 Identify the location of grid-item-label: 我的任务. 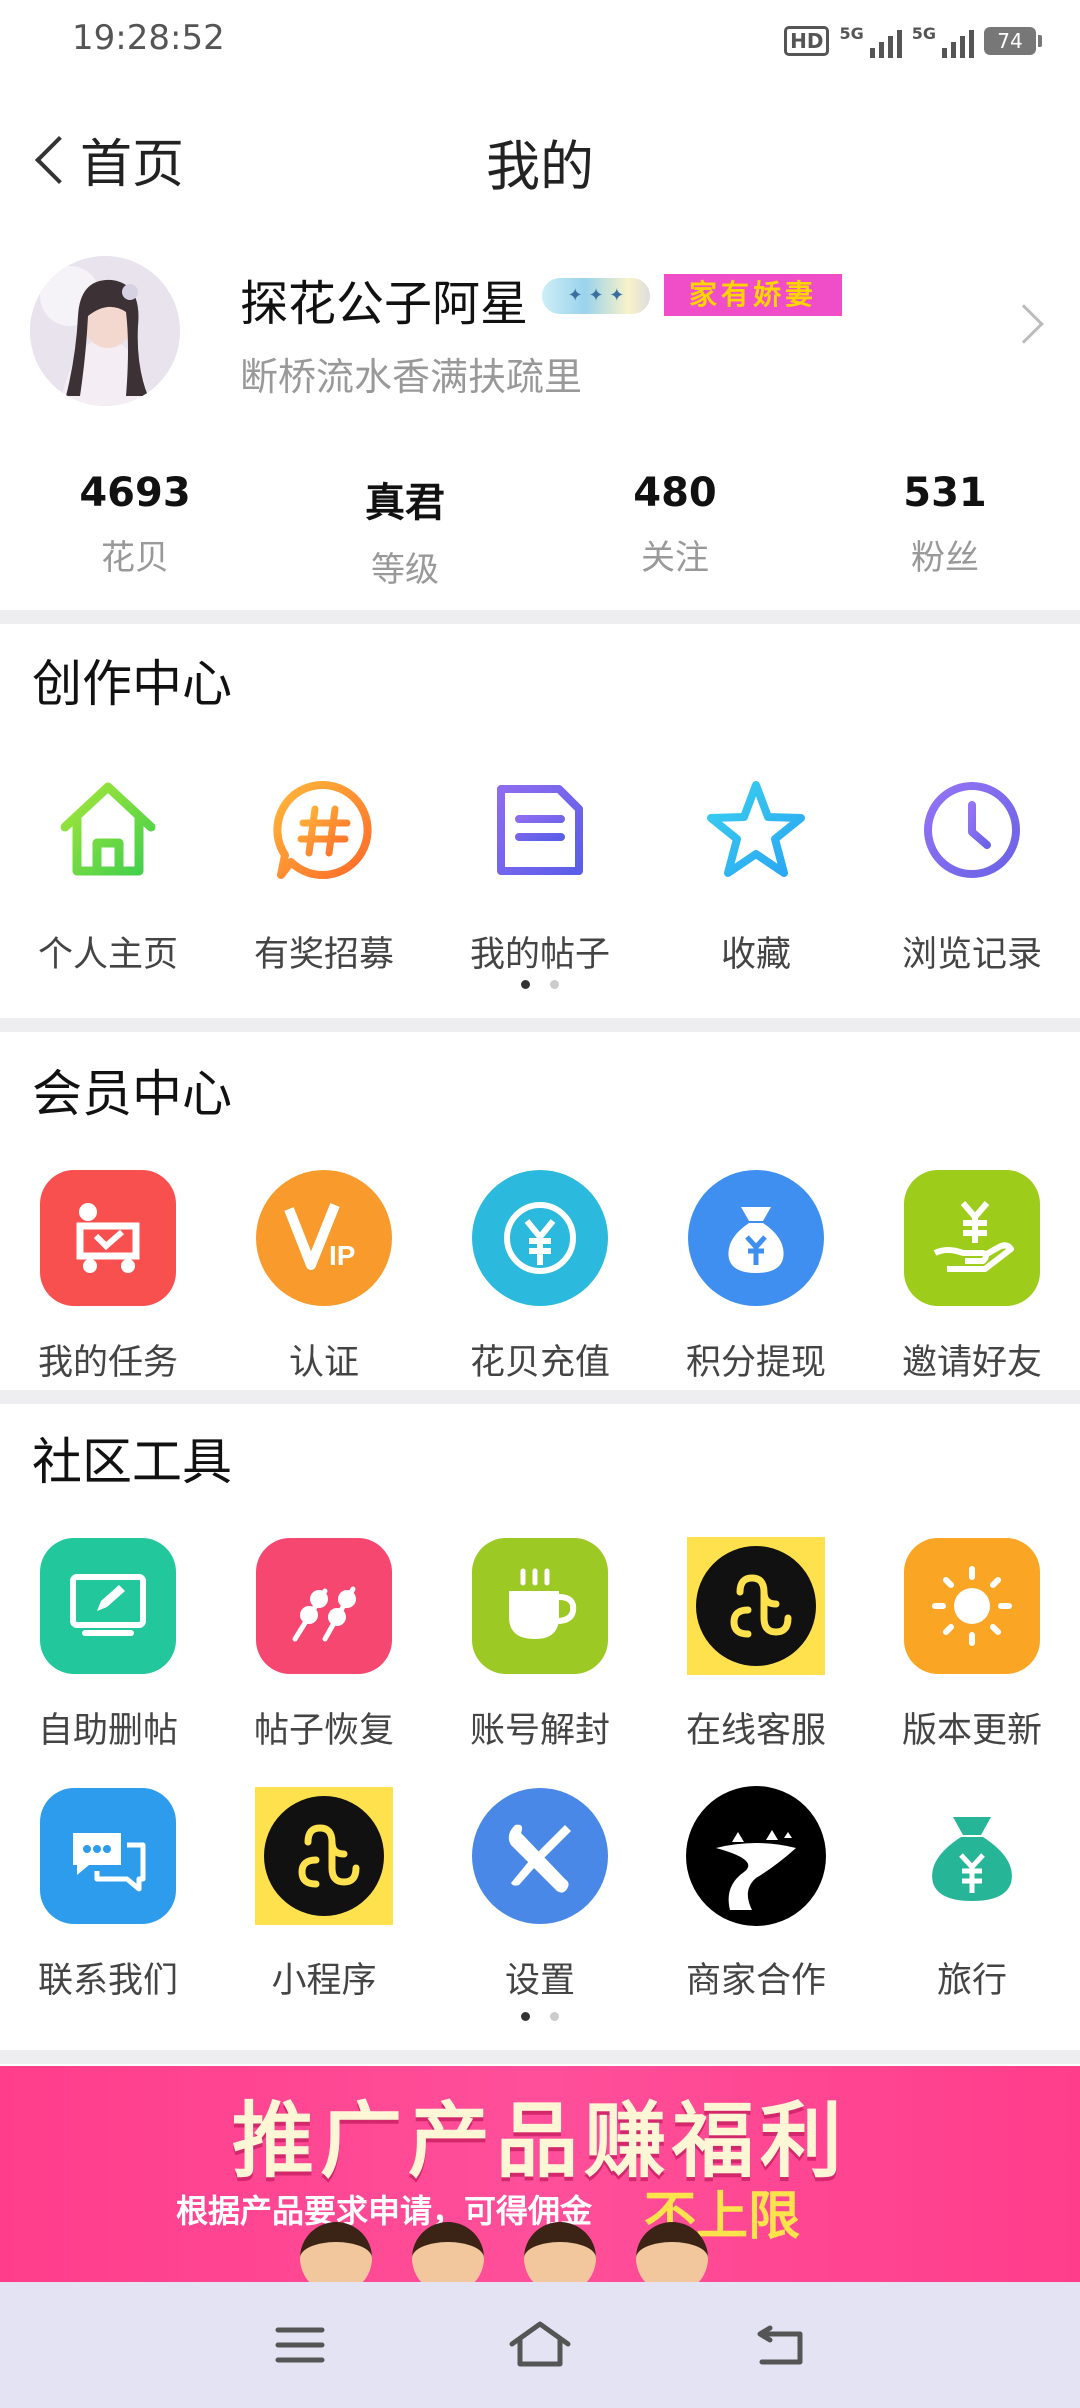
(107, 1363).